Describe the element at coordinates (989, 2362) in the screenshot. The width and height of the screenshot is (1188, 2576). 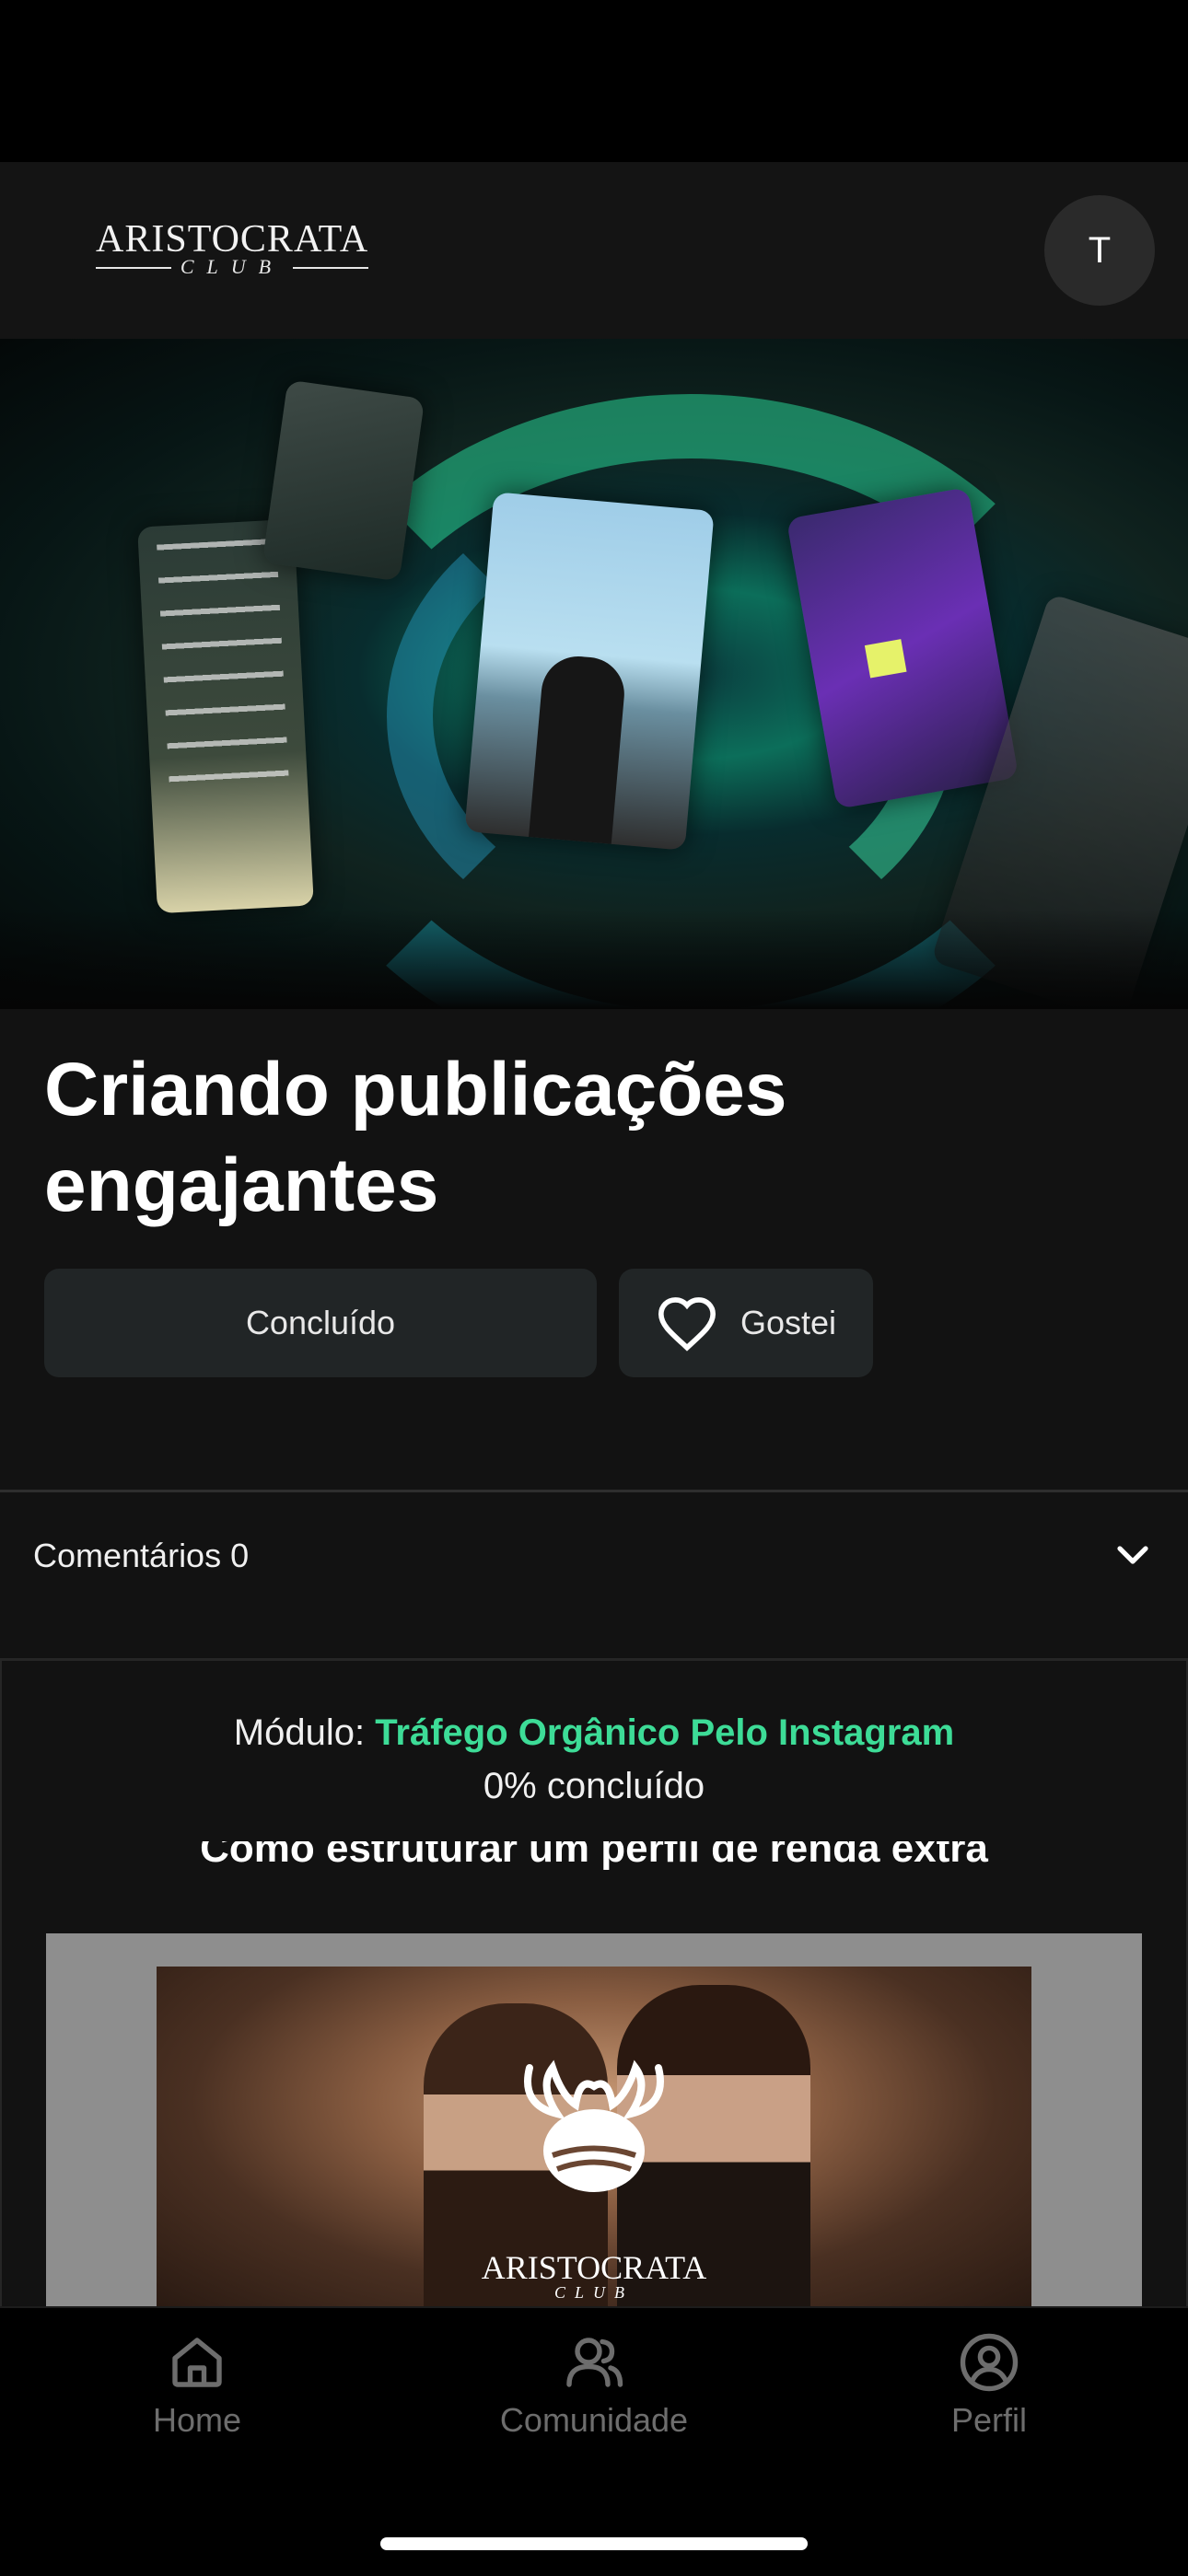
I see `profile-icon` at that location.